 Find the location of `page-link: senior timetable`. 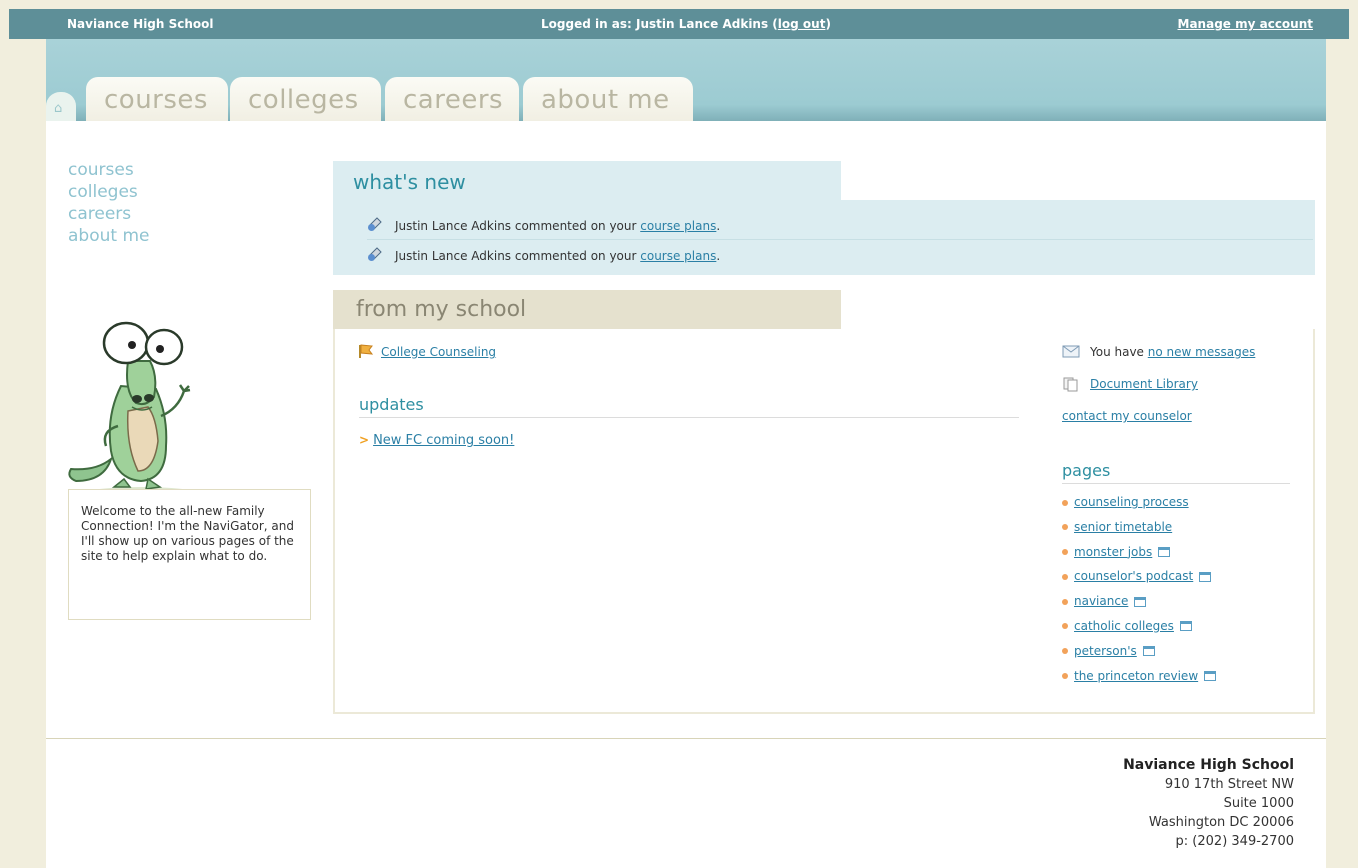

page-link: senior timetable is located at coordinates (1123, 527).